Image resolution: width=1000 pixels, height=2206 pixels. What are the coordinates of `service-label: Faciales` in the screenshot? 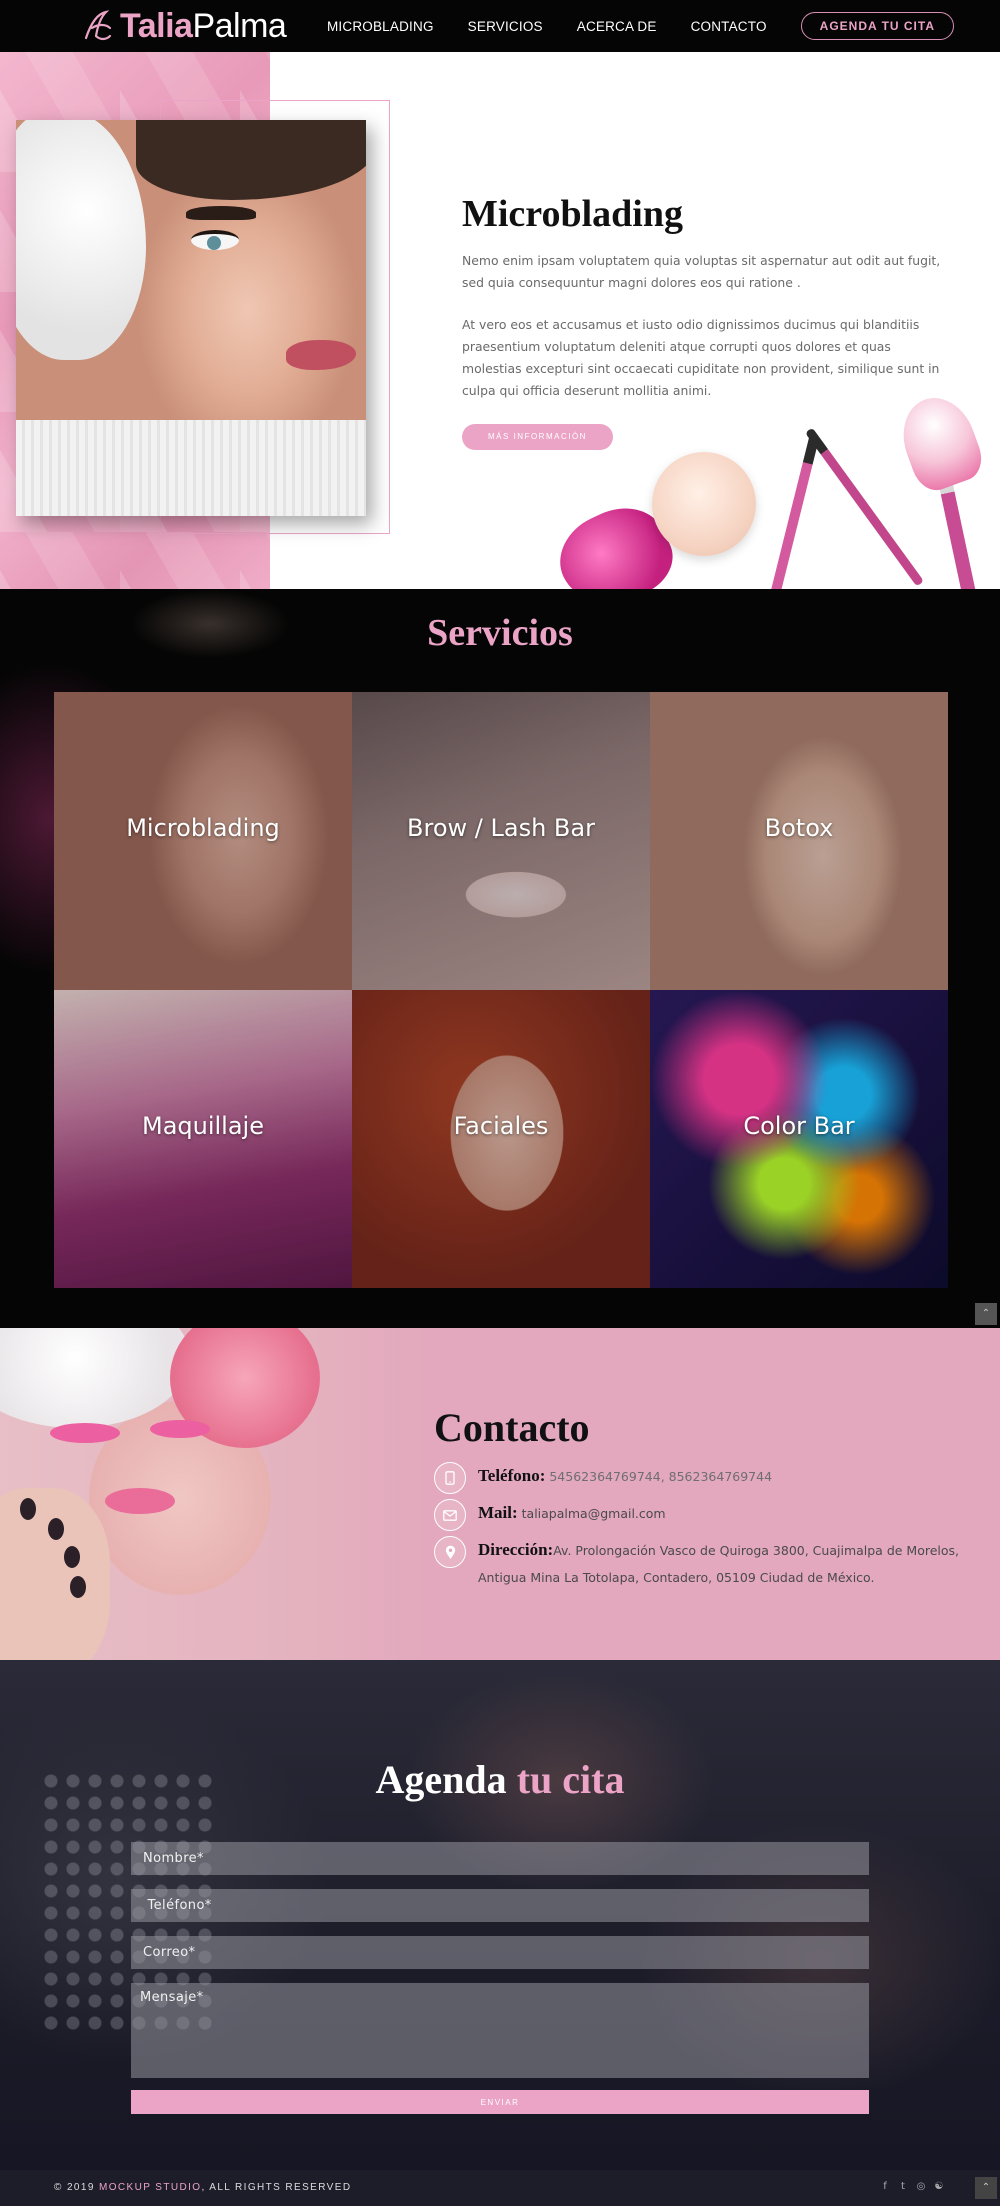 It's located at (501, 1126).